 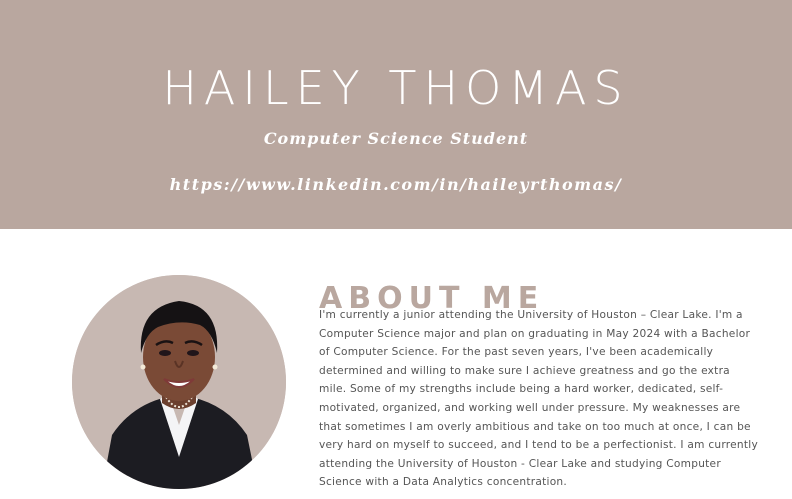 I want to click on hero-subtitle: Computer Science Student, so click(x=396, y=138).